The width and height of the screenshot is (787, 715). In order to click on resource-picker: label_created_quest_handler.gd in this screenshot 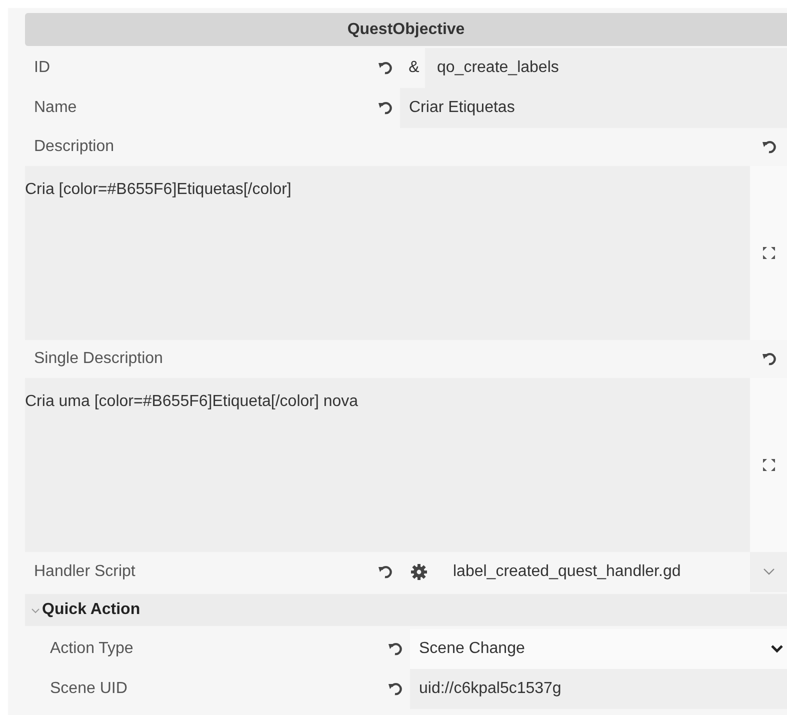, I will do `click(594, 572)`.